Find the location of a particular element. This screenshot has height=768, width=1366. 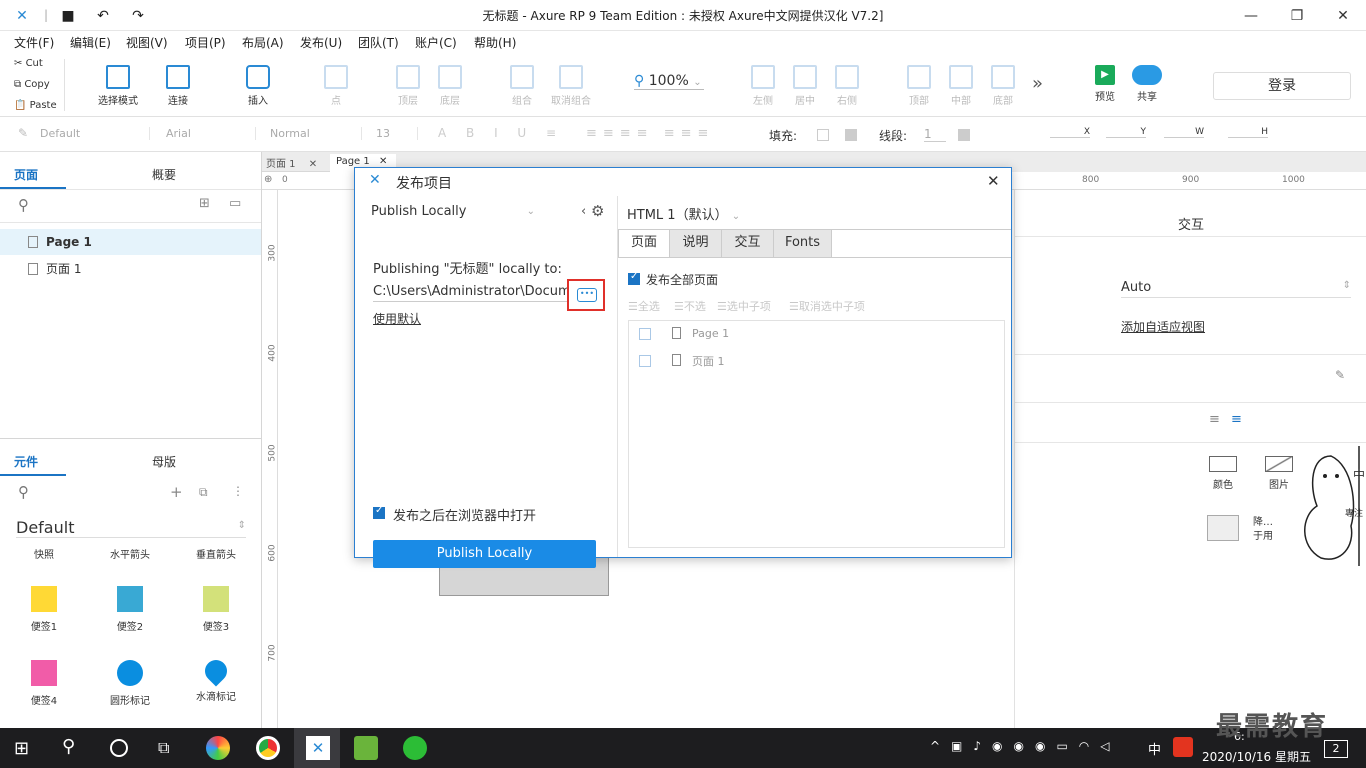

ime-indicator: 中 is located at coordinates (1154, 748).